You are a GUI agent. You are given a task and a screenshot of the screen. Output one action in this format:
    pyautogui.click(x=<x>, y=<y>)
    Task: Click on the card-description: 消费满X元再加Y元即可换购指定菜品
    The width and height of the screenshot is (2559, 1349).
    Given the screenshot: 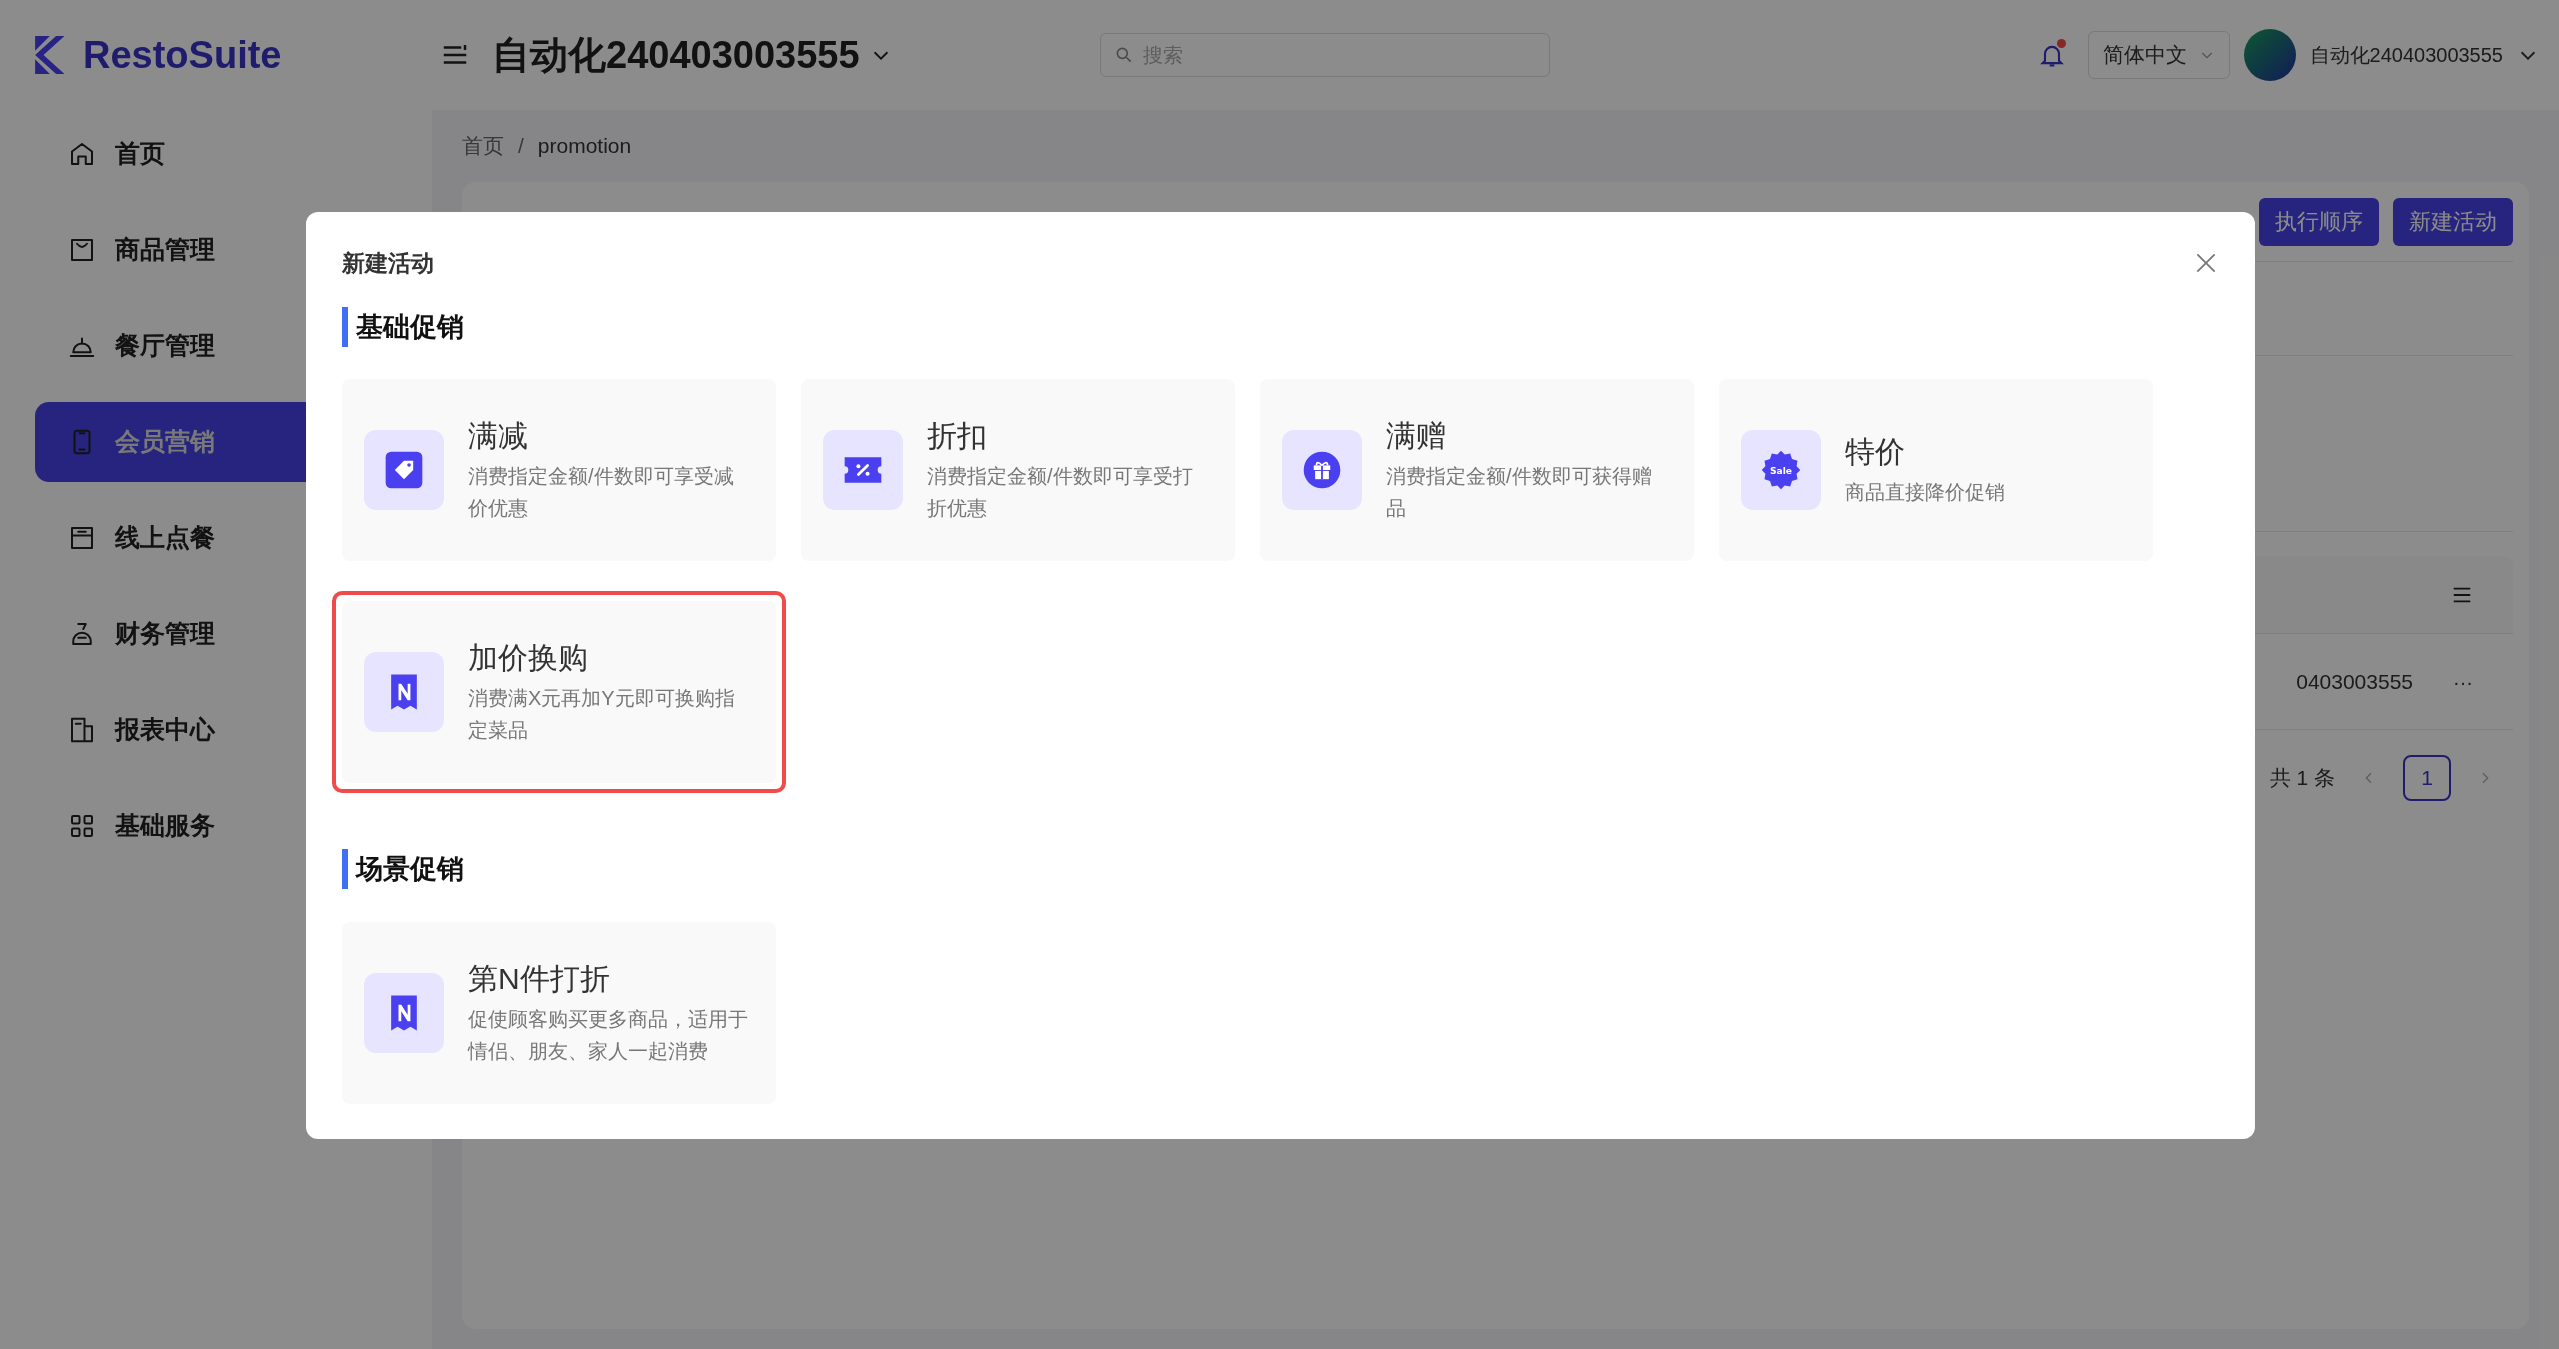 What is the action you would take?
    pyautogui.click(x=602, y=714)
    